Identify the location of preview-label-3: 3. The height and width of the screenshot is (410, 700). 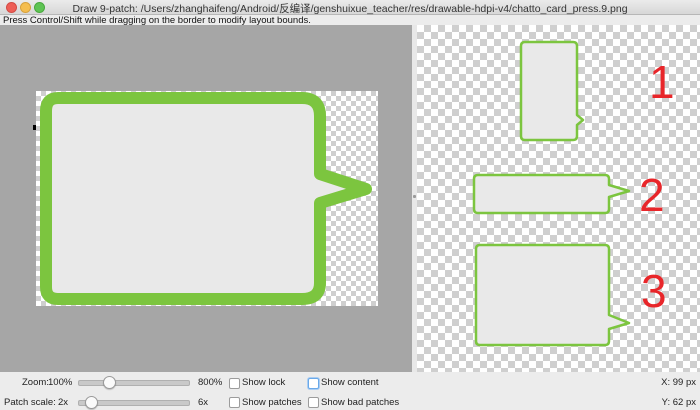
(654, 291).